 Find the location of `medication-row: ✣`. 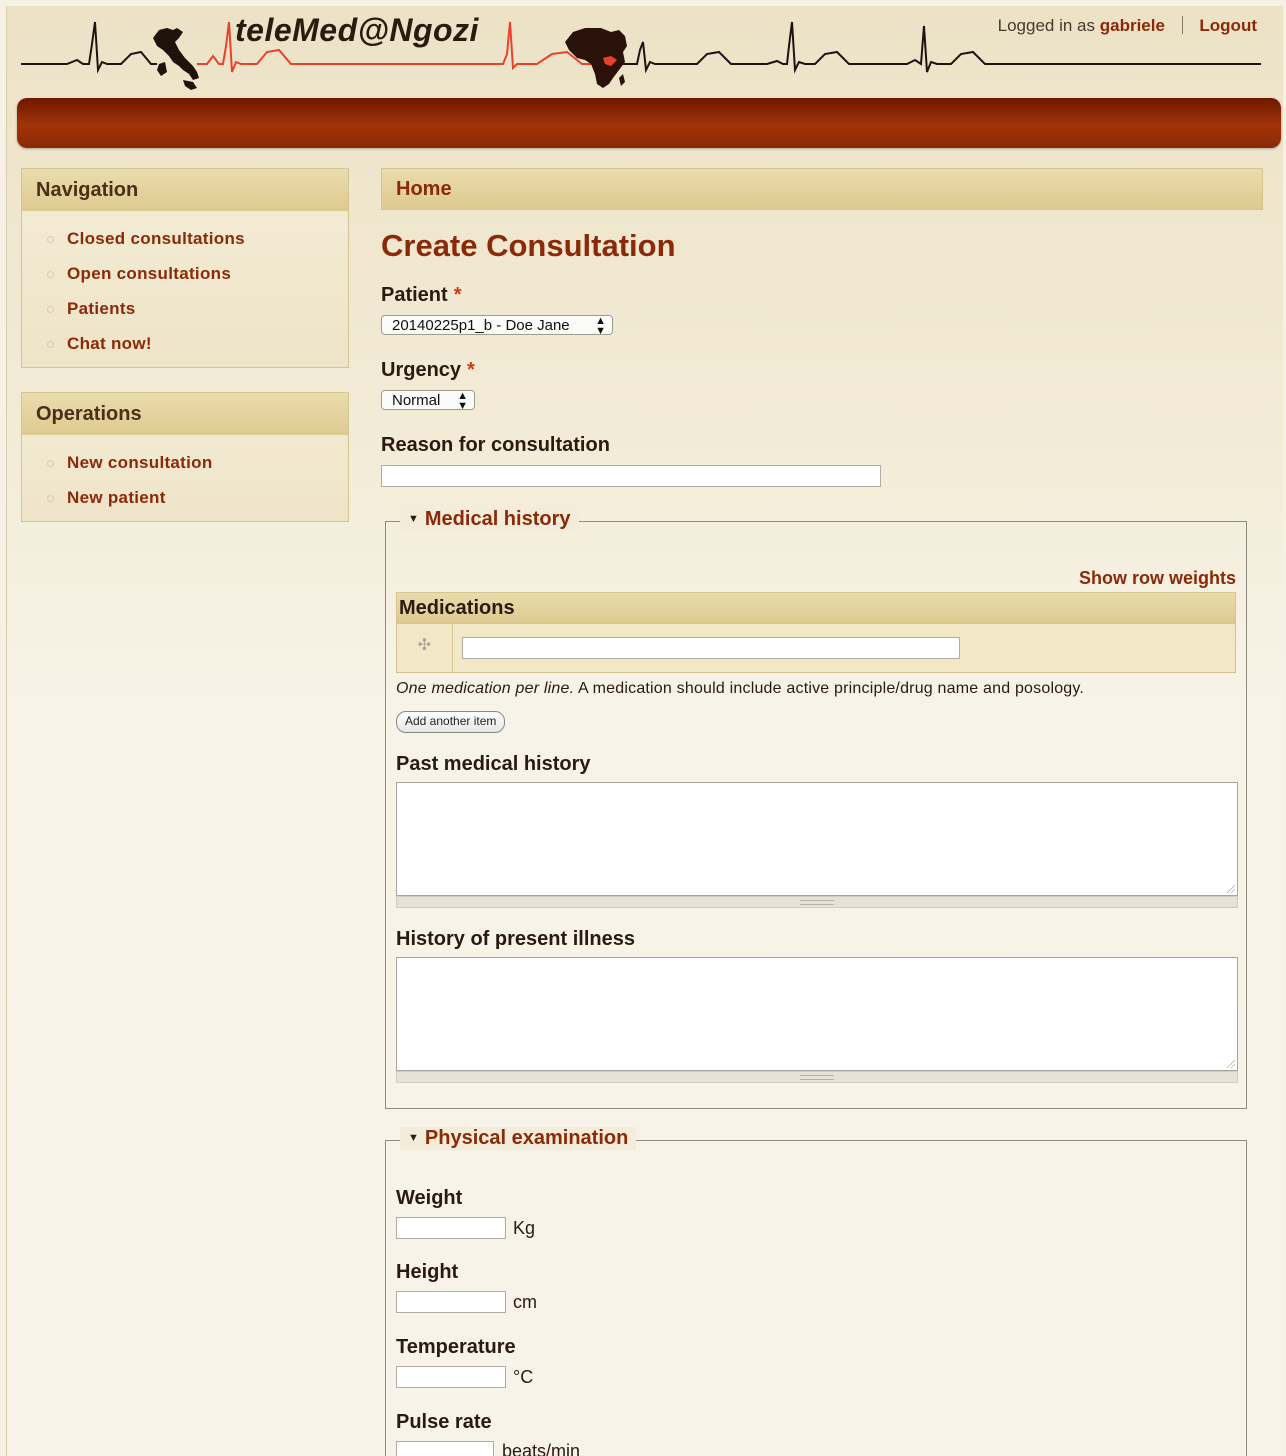

medication-row: ✣ is located at coordinates (816, 647).